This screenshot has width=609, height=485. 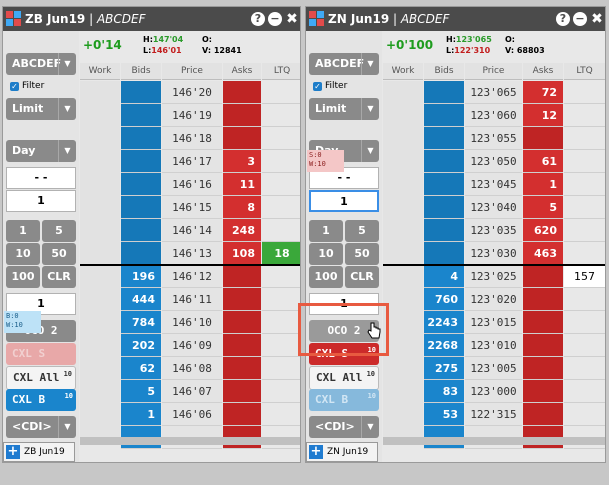 What do you see at coordinates (543, 92) in the screenshot?
I see `ask-cell: 72` at bounding box center [543, 92].